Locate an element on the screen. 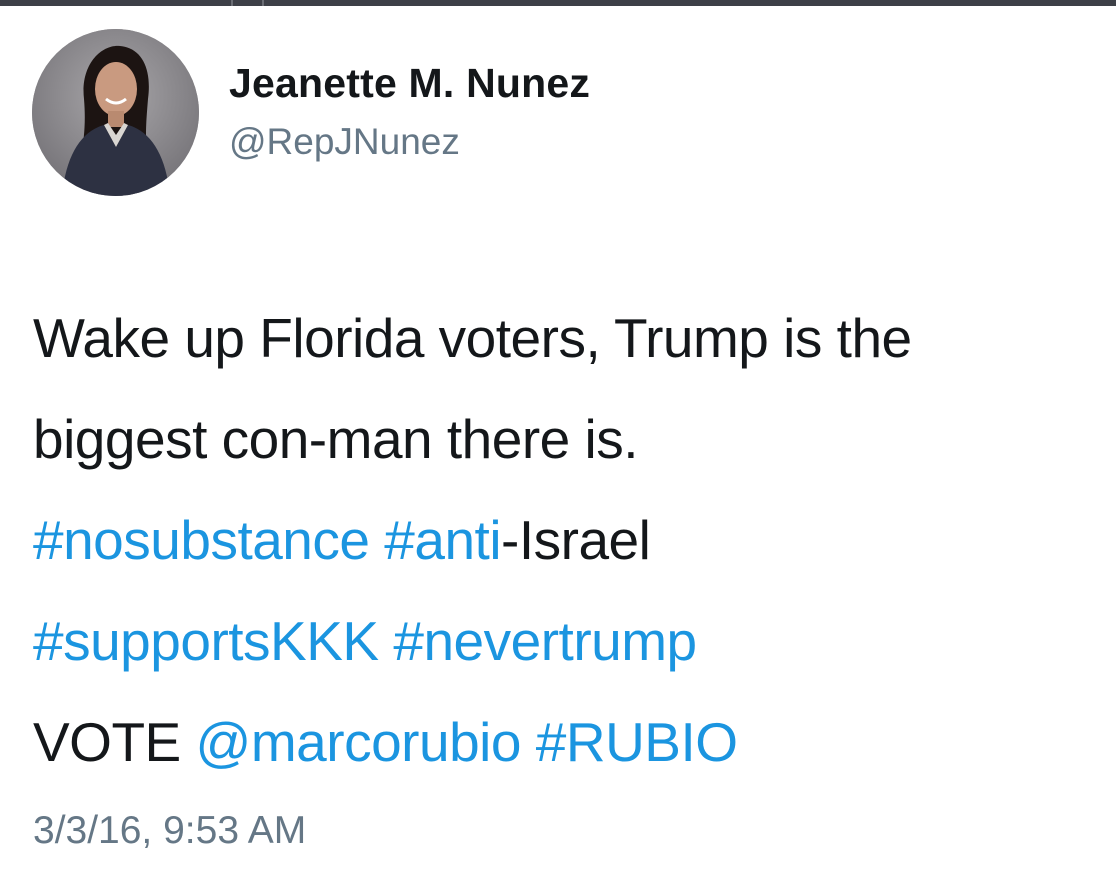  tweet-text-fragment: -Israel is located at coordinates (576, 540).